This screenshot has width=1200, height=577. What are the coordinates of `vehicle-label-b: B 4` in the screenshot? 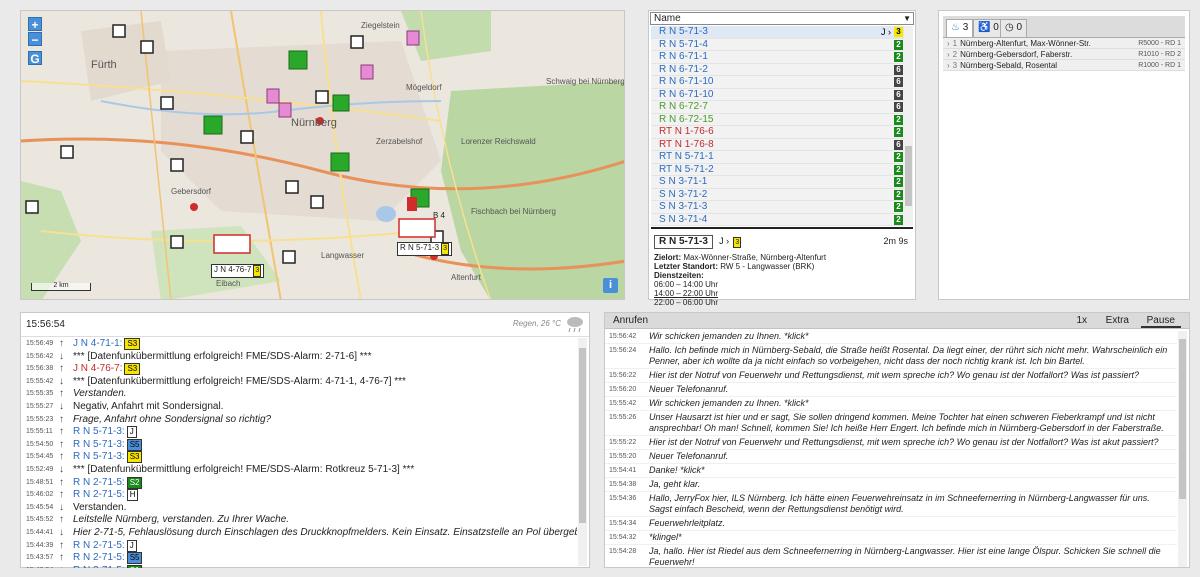 It's located at (439, 215).